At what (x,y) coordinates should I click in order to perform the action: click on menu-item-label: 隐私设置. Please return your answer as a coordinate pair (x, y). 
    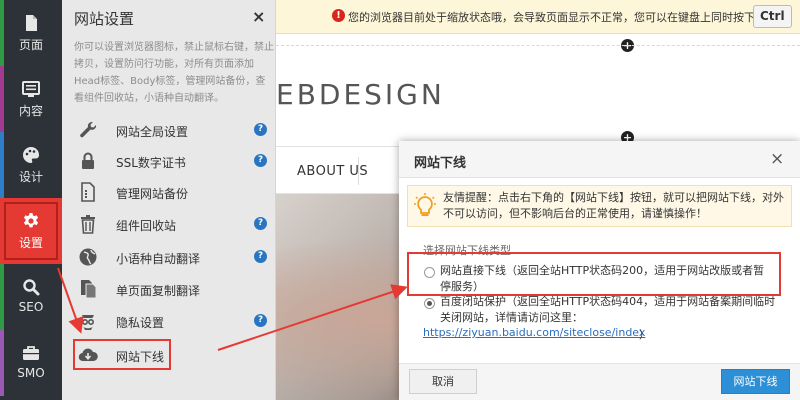
    Looking at the image, I should click on (140, 323).